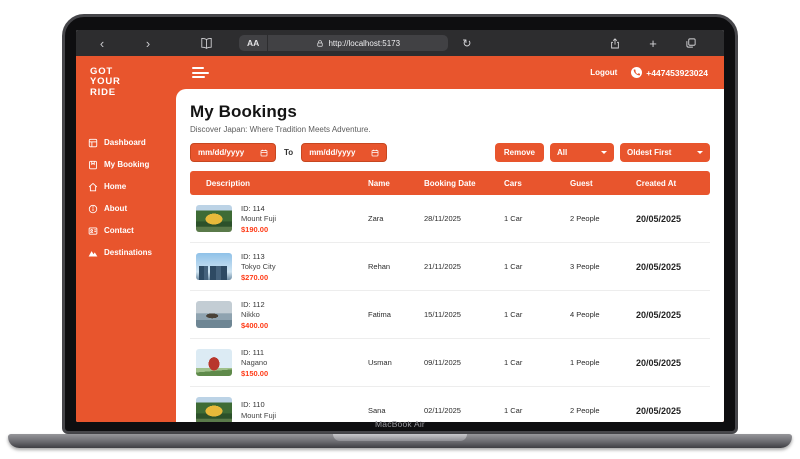 This screenshot has width=800, height=459. I want to click on new-tab-icon: +, so click(653, 43).